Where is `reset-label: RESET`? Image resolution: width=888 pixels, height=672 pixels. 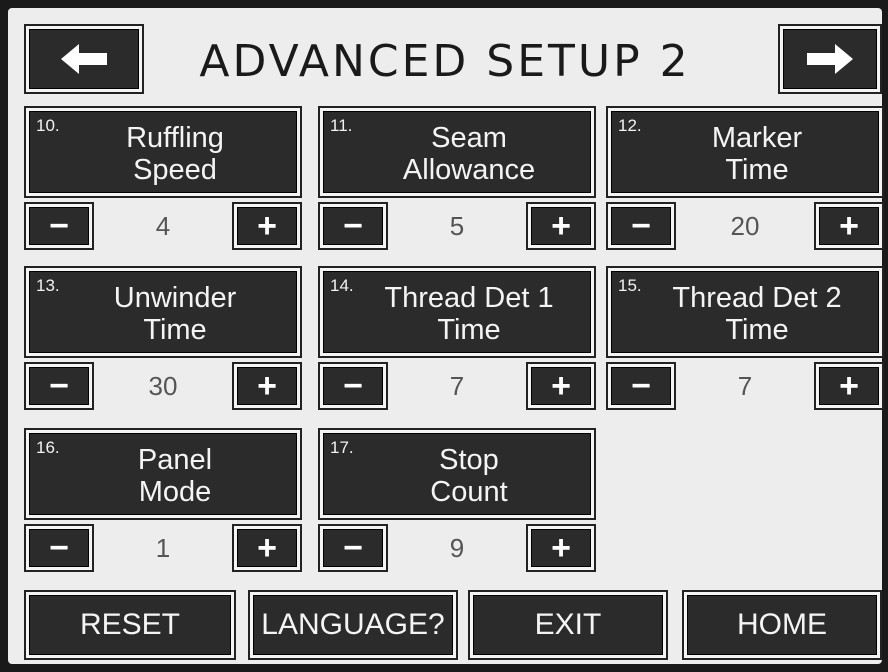 reset-label: RESET is located at coordinates (130, 625).